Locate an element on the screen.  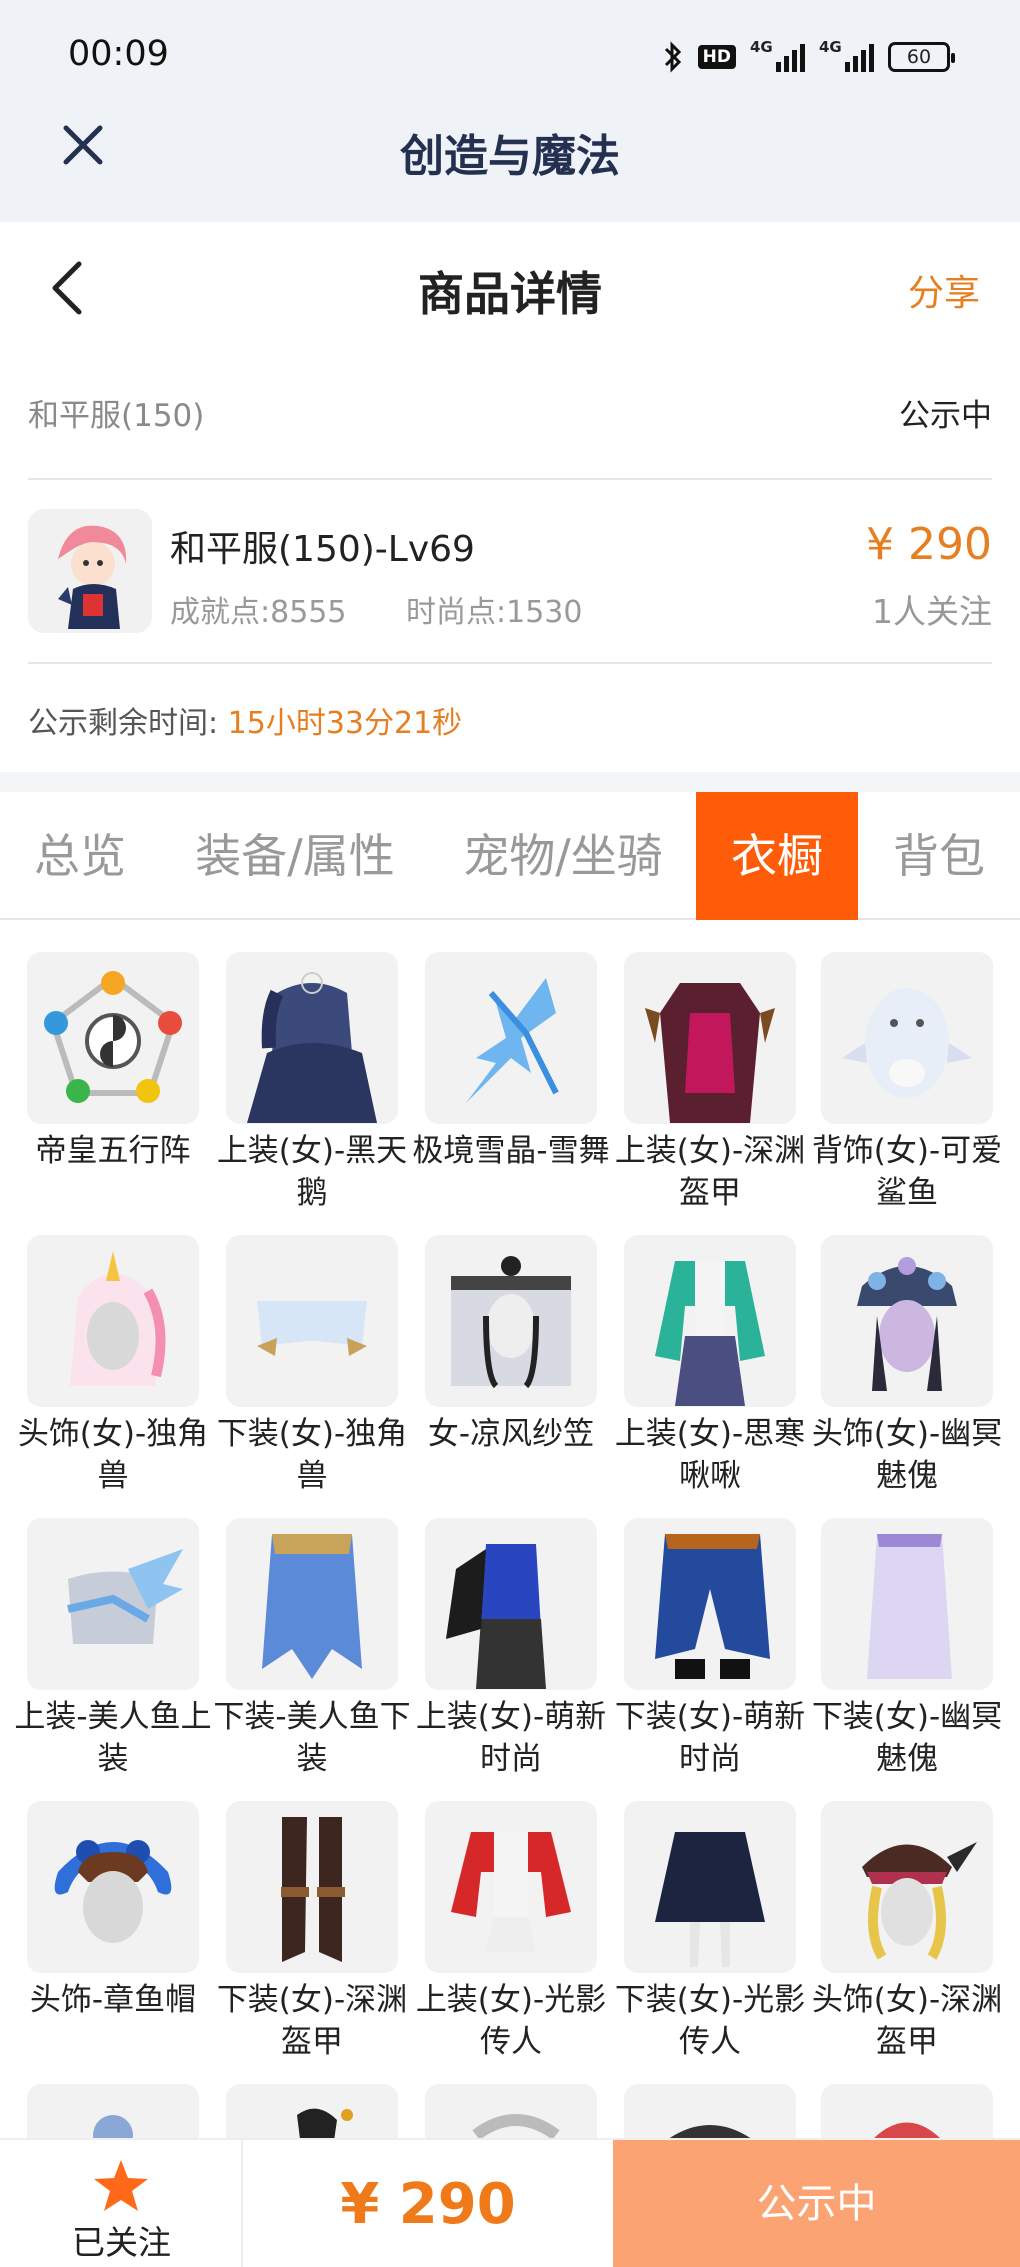
wardrobe-item: 下装(女)-深渊盔甲 is located at coordinates (312, 1932).